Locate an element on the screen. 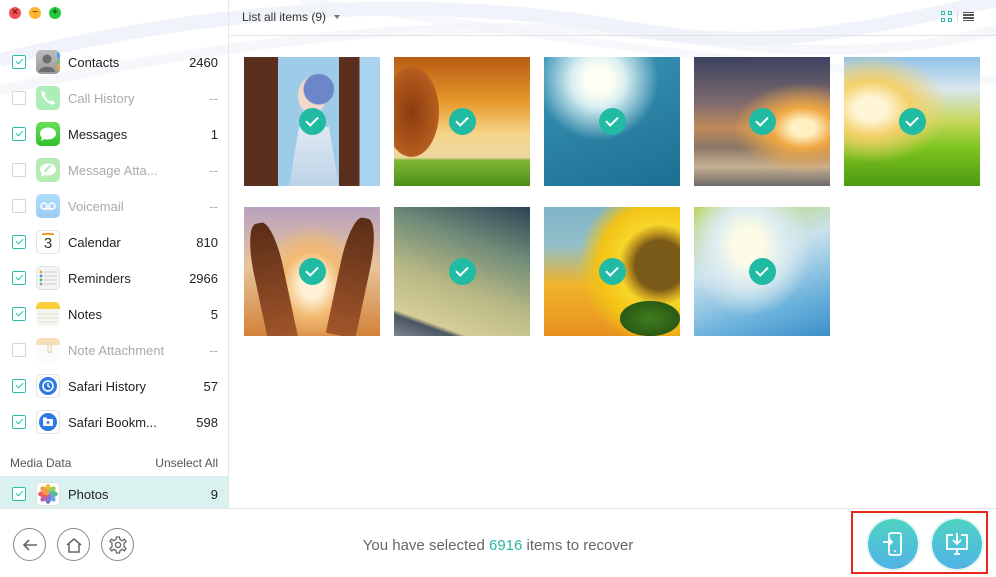  category-messages: Messages 1 is located at coordinates (114, 134).